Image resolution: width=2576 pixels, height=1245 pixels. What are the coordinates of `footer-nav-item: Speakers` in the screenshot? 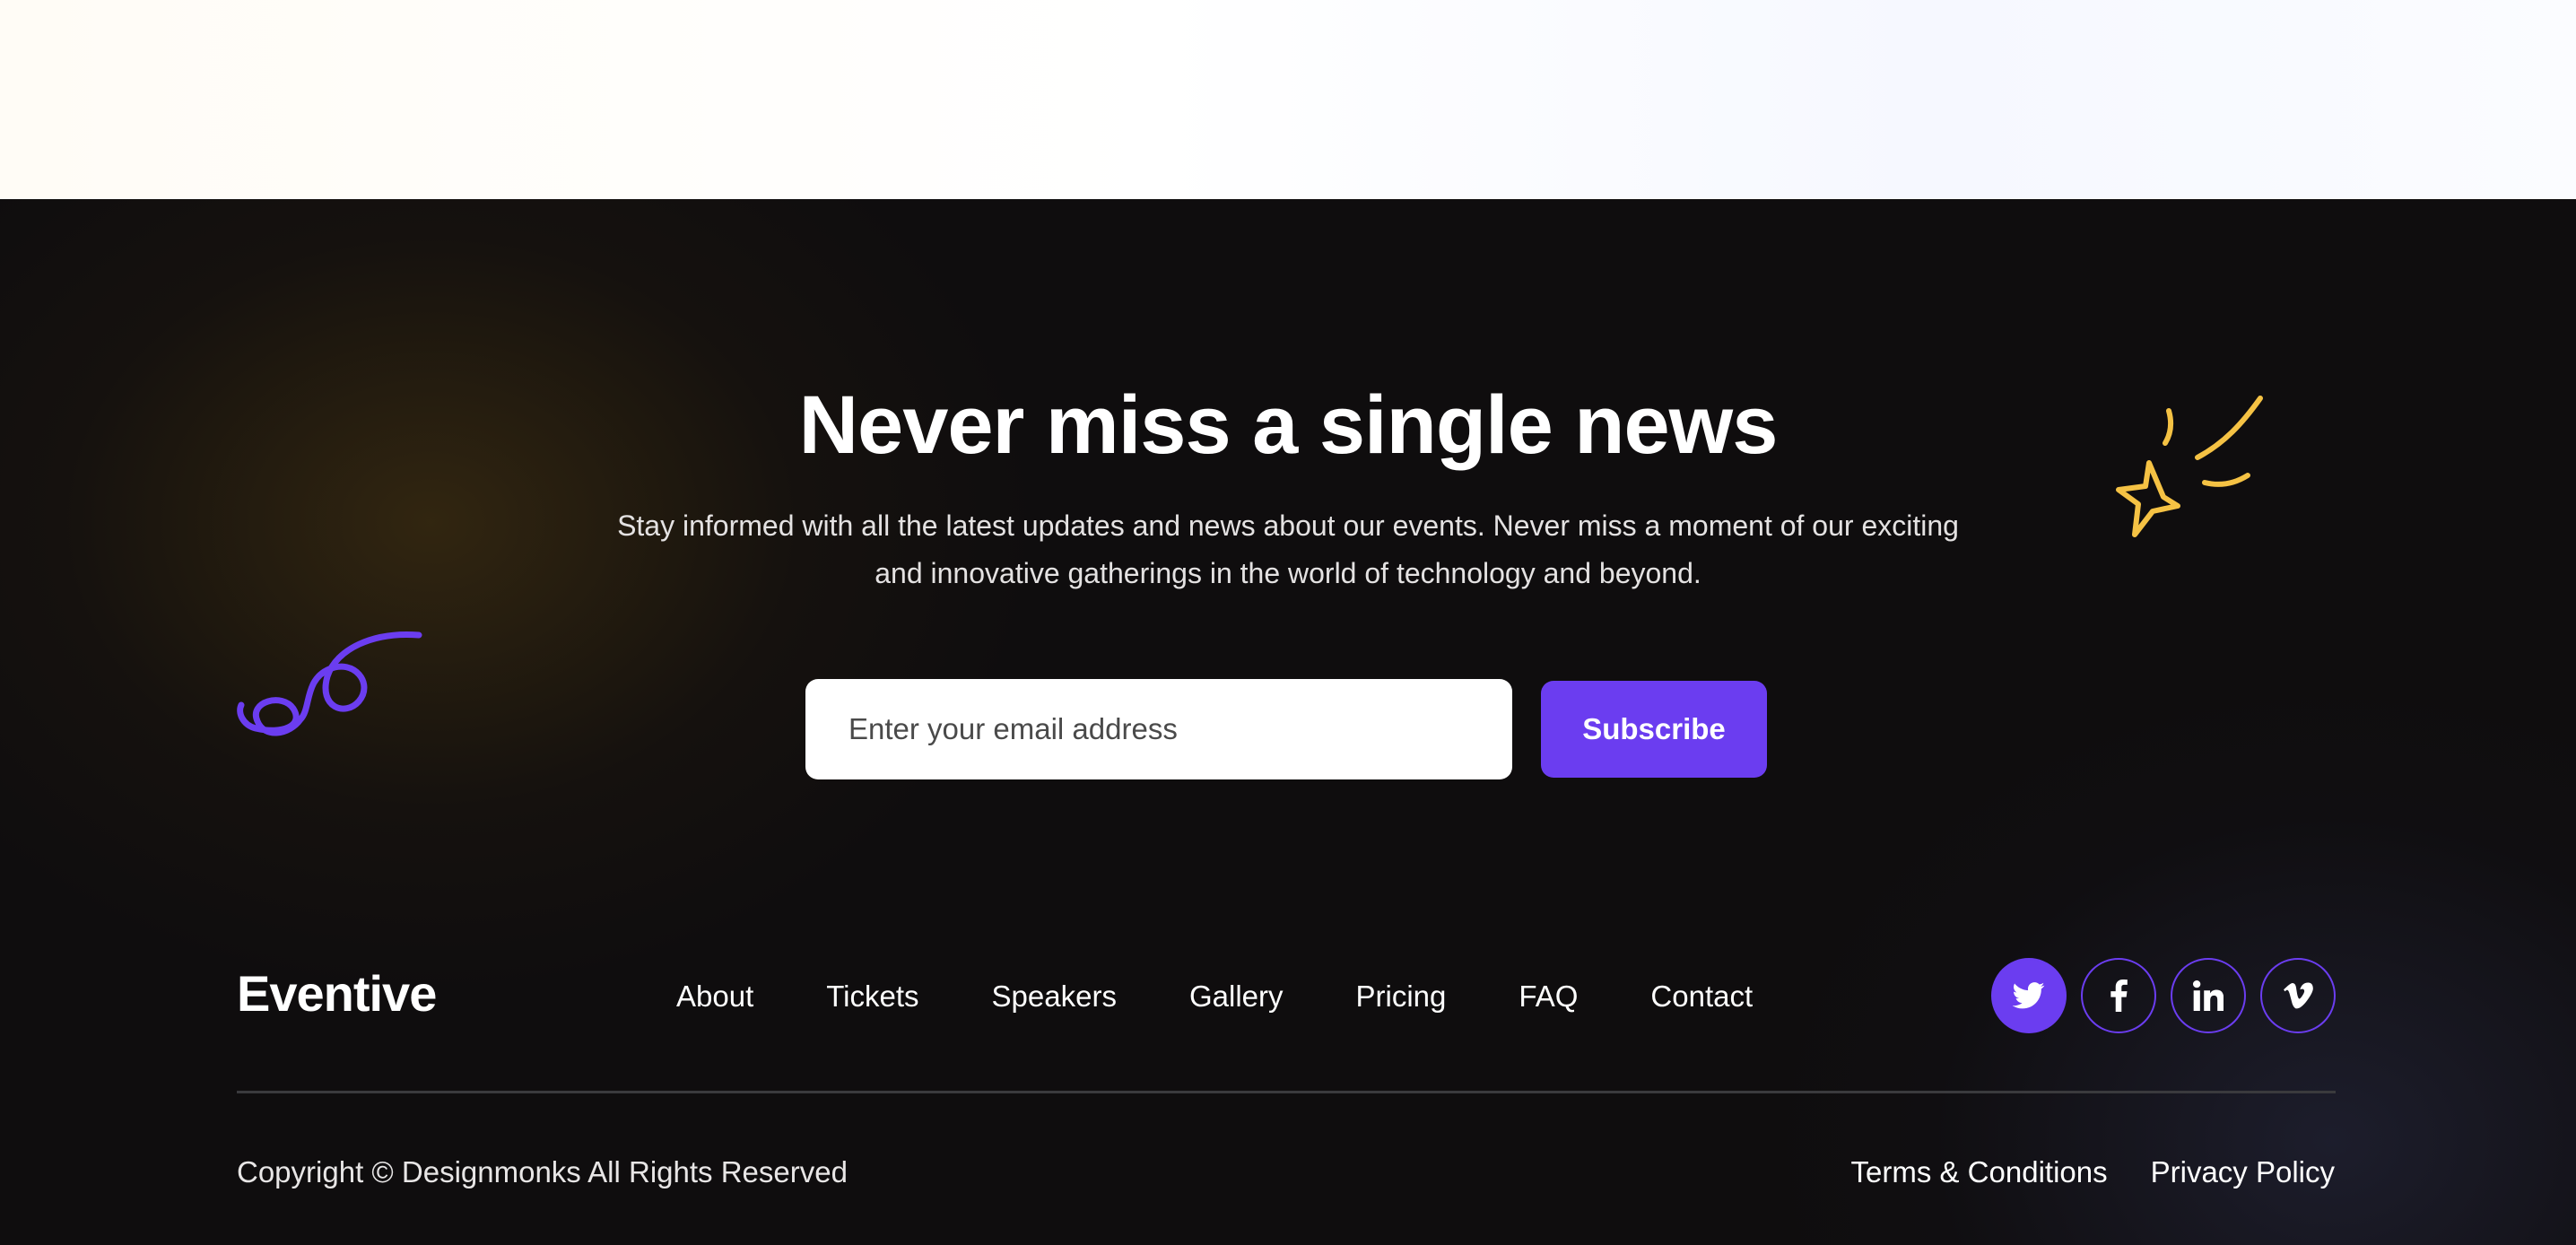 It's located at (1090, 1001).